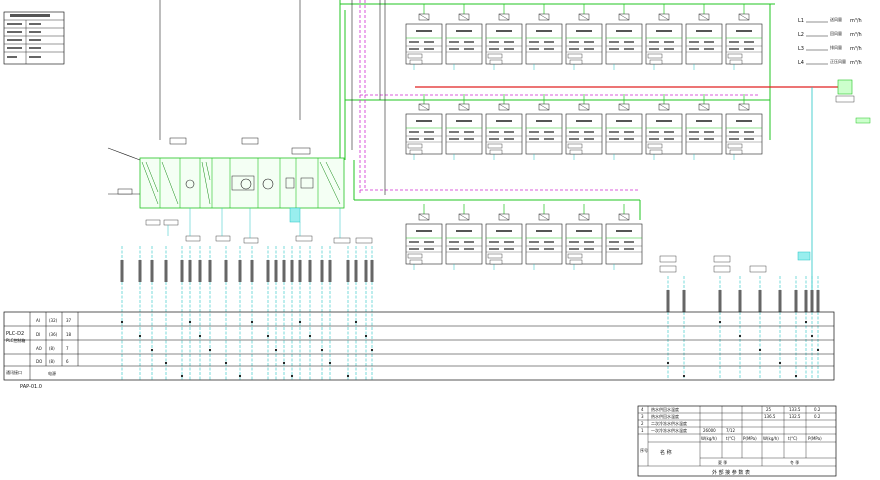  Describe the element at coordinates (642, 430) in the screenshot. I see `param-no: 1` at that location.